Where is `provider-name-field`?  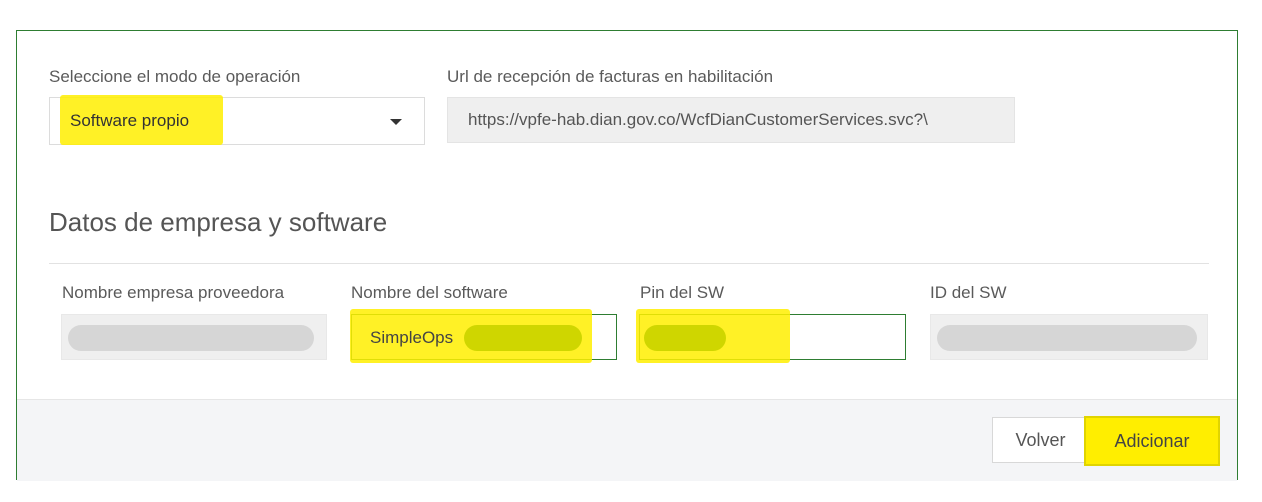
provider-name-field is located at coordinates (194, 337).